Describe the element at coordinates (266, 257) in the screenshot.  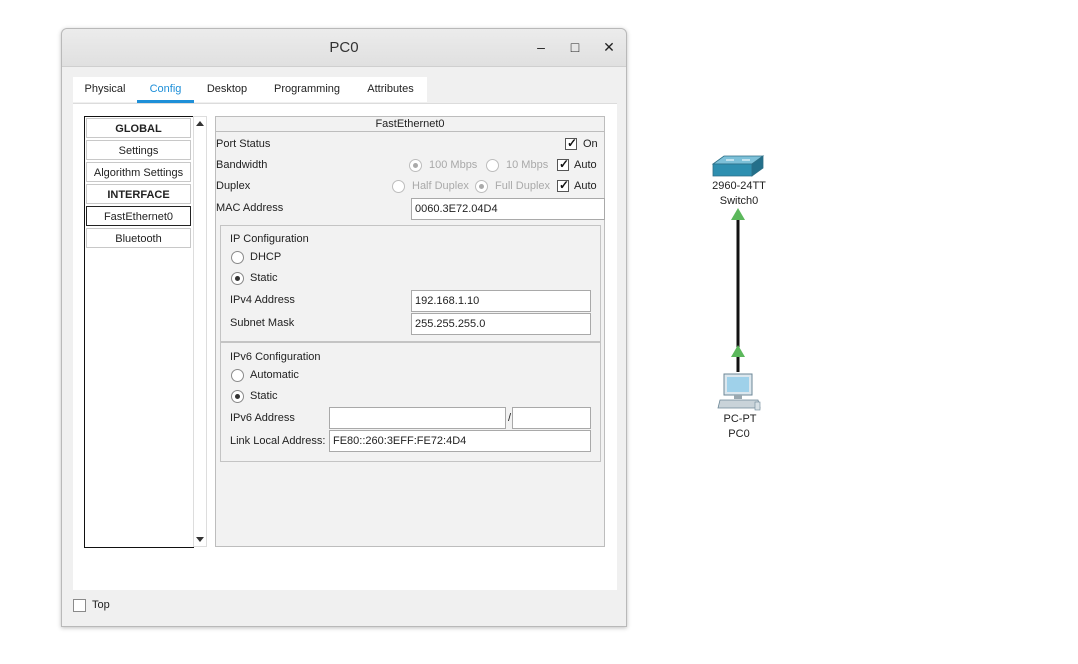
I see `dhcp-label: DHCP` at that location.